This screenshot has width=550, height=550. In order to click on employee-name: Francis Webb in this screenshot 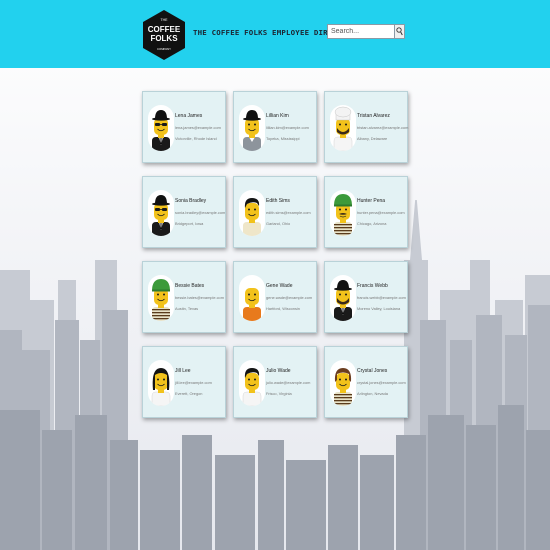, I will do `click(372, 286)`.